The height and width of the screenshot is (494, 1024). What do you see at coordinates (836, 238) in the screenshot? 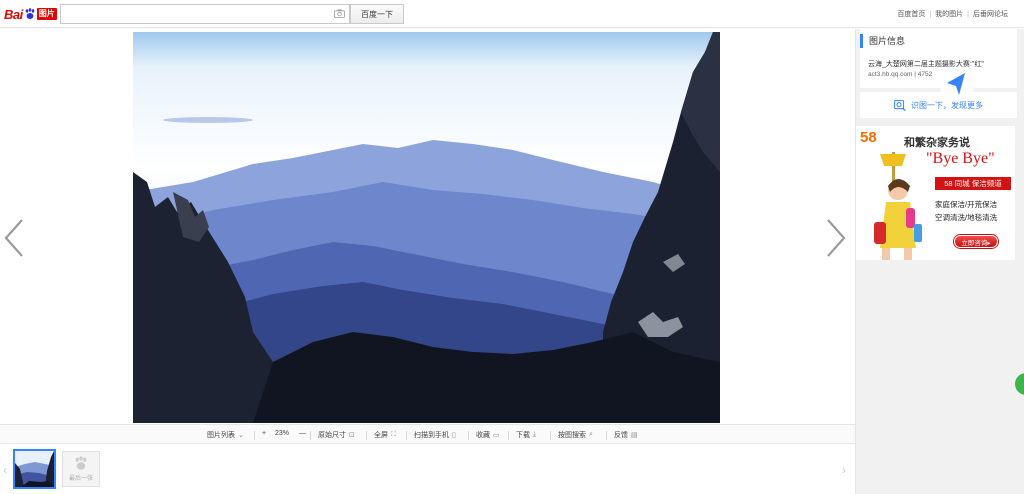
I see `next-image-arrow` at bounding box center [836, 238].